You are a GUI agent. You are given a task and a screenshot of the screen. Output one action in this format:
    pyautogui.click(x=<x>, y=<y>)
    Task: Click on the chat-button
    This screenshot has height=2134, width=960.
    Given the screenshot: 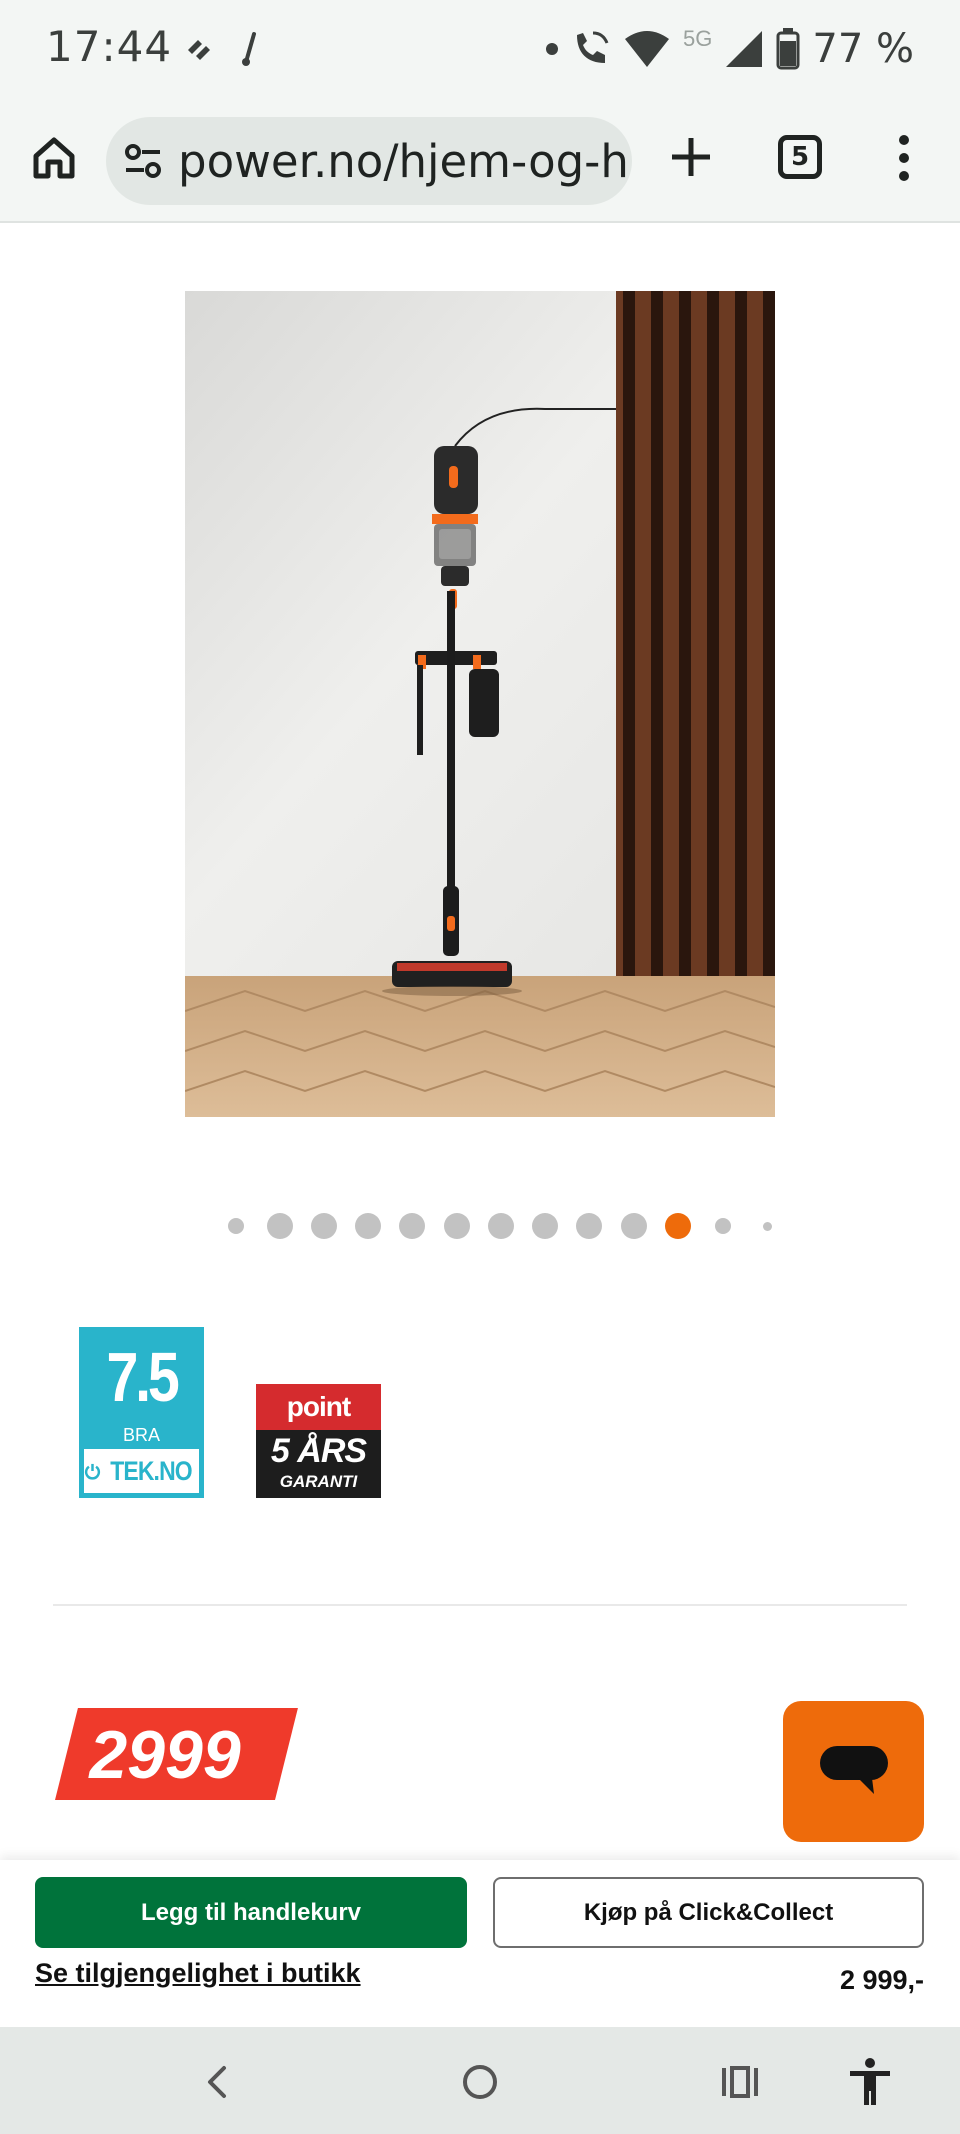 What is the action you would take?
    pyautogui.click(x=853, y=1771)
    